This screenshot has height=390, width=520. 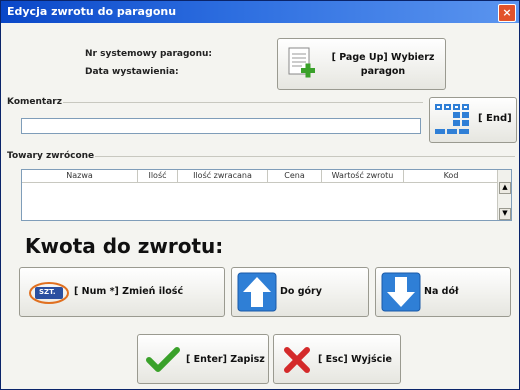 I want to click on table-scrollbar: ▲ ▼, so click(x=504, y=195).